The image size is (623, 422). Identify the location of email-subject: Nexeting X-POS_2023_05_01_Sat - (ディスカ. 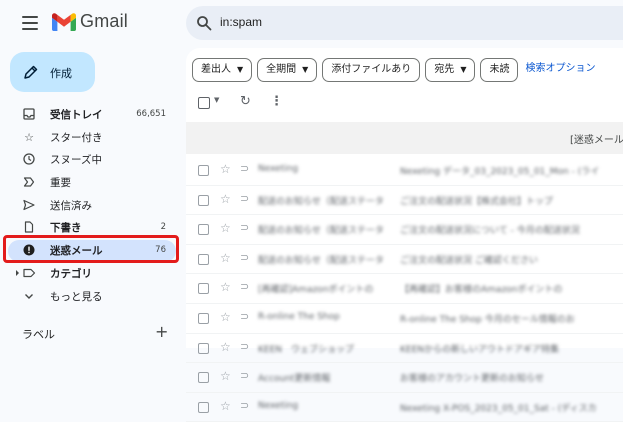
(498, 408).